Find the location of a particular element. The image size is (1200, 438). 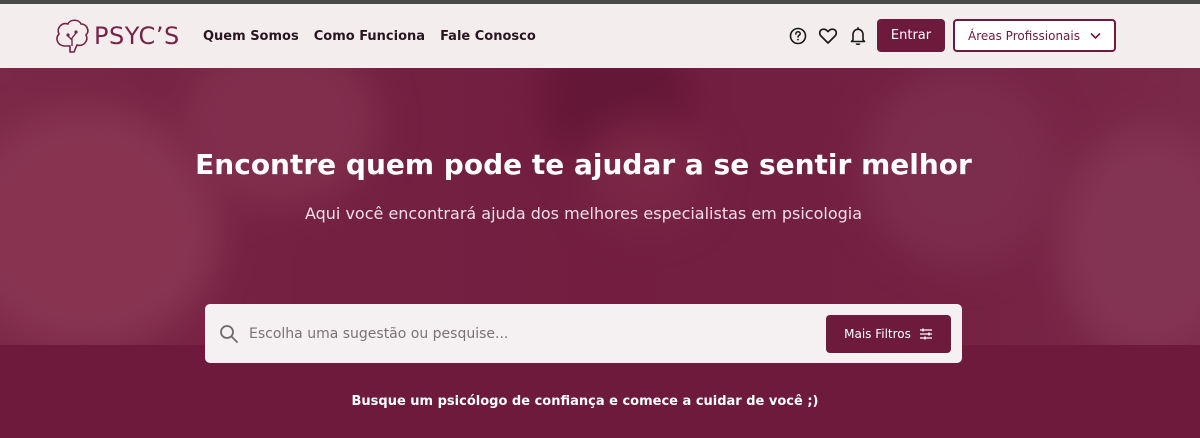

main-nav: Quem Somos Como Funciona Fale Conosco is located at coordinates (369, 36).